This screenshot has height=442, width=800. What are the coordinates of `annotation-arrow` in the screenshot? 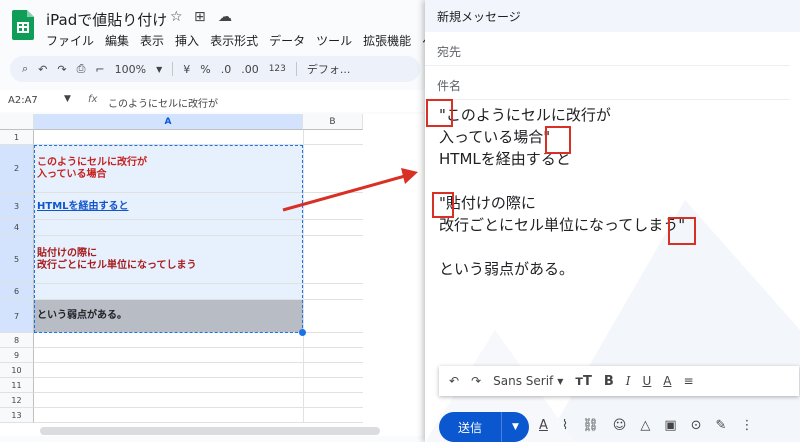 It's located at (350, 190).